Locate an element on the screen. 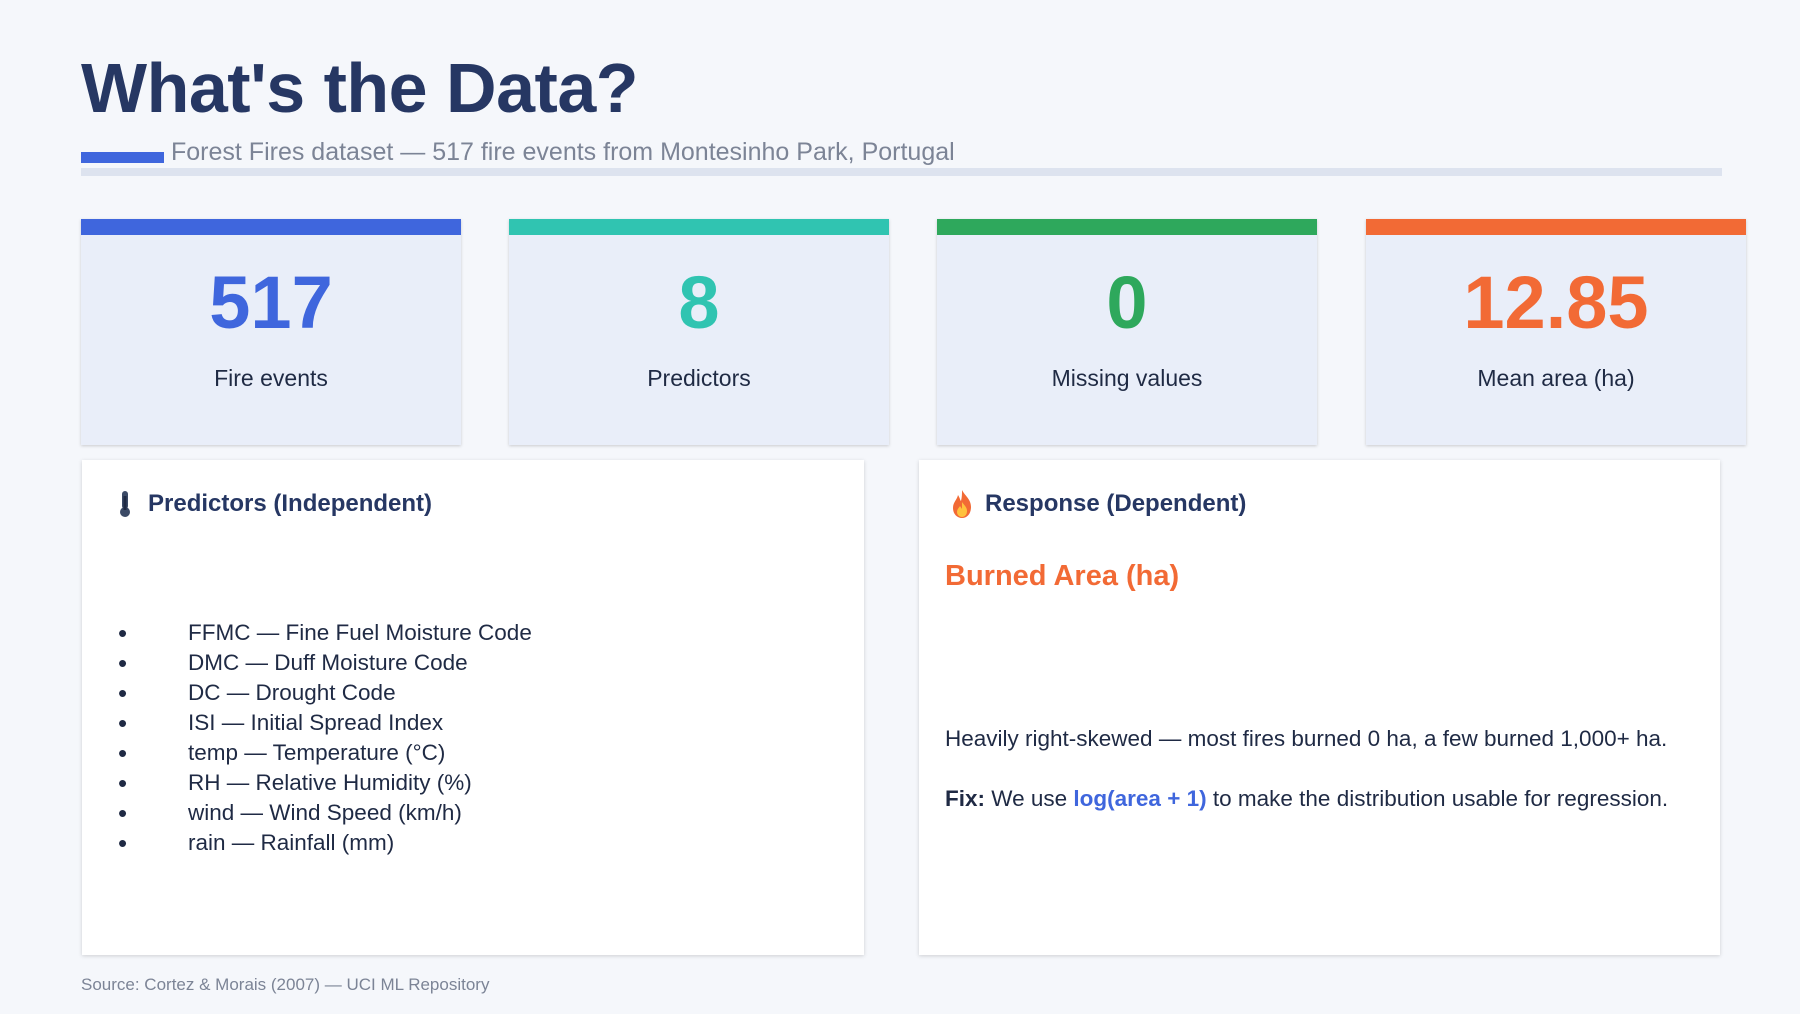 The height and width of the screenshot is (1014, 1800). list-item: RH — Relative Humidity (%) is located at coordinates (325, 783).